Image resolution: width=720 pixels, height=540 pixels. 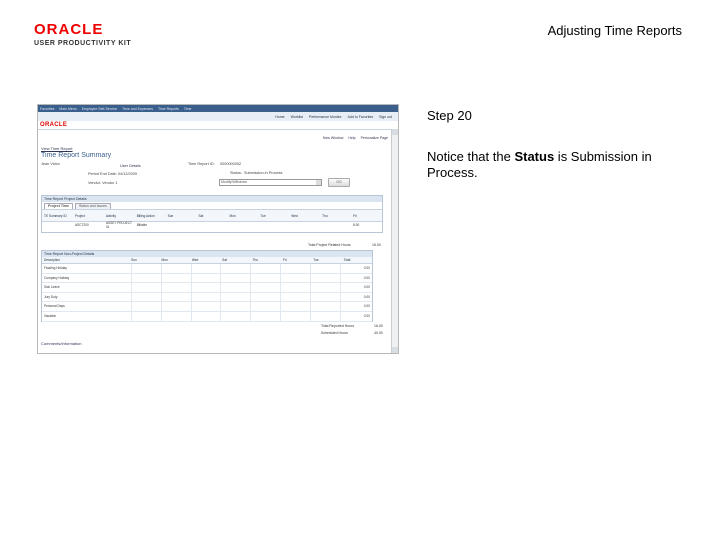 What do you see at coordinates (145, 215) in the screenshot?
I see `column-header: Billing Action` at bounding box center [145, 215].